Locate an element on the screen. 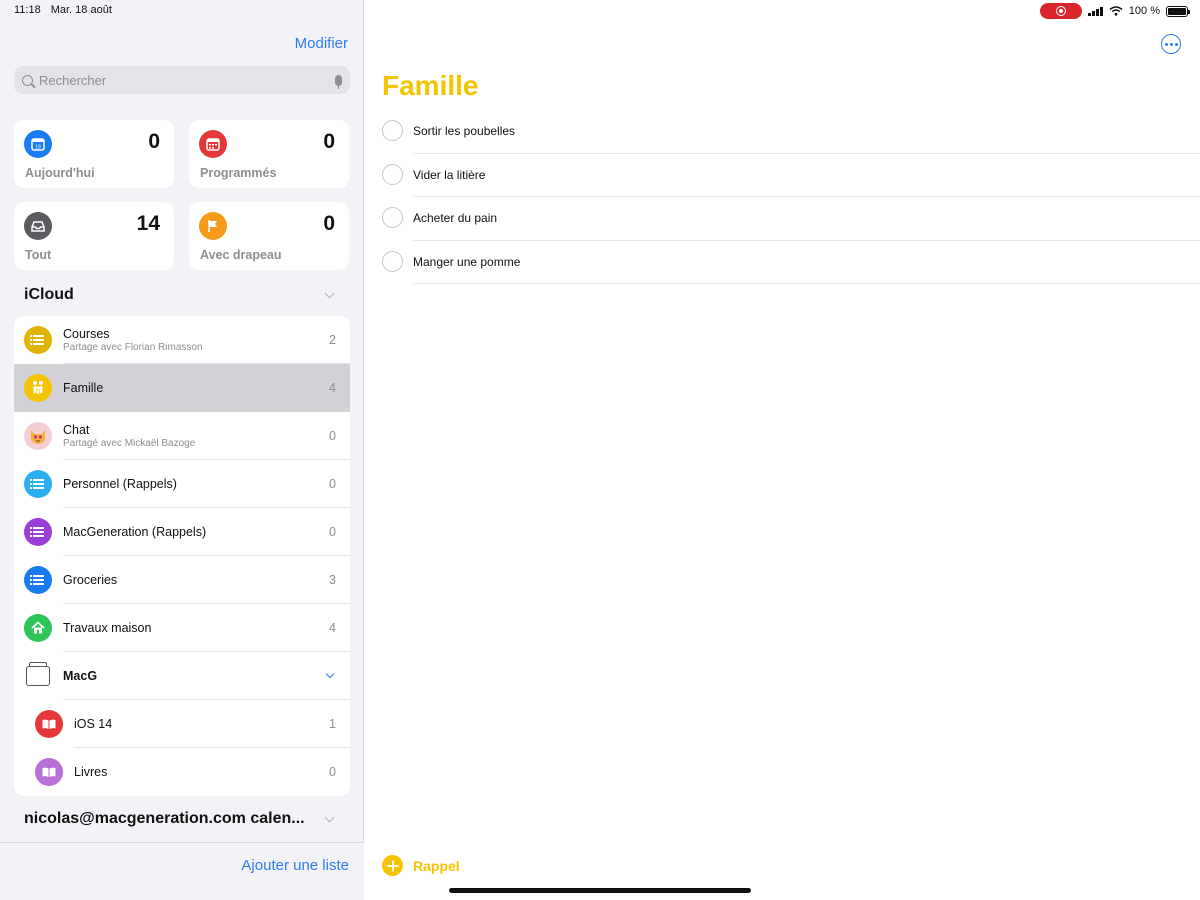 The height and width of the screenshot is (900, 1200). battery-icon is located at coordinates (1178, 11).